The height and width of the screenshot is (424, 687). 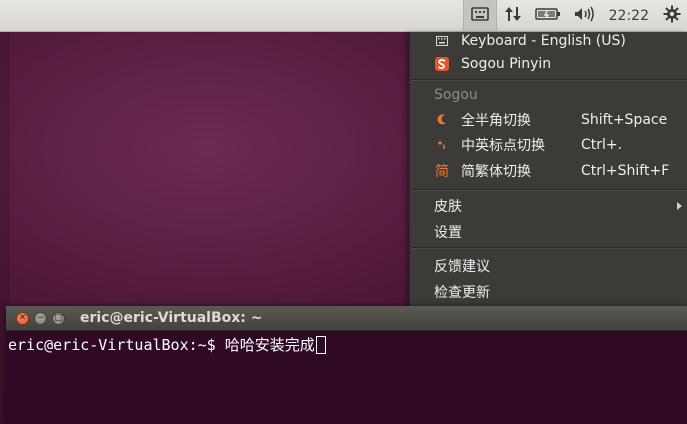 What do you see at coordinates (442, 145) in the screenshot?
I see `punctuation-icon` at bounding box center [442, 145].